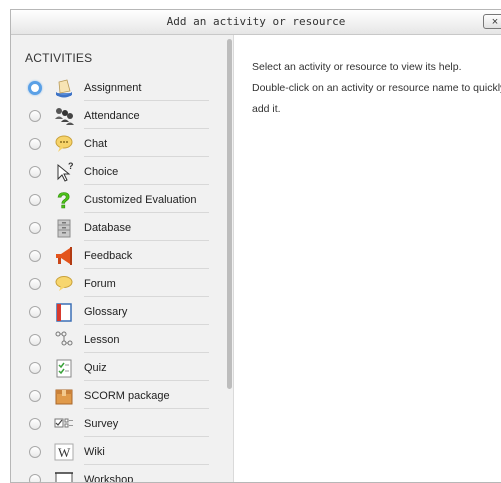 Image resolution: width=501 pixels, height=483 pixels. I want to click on book-icon, so click(64, 312).